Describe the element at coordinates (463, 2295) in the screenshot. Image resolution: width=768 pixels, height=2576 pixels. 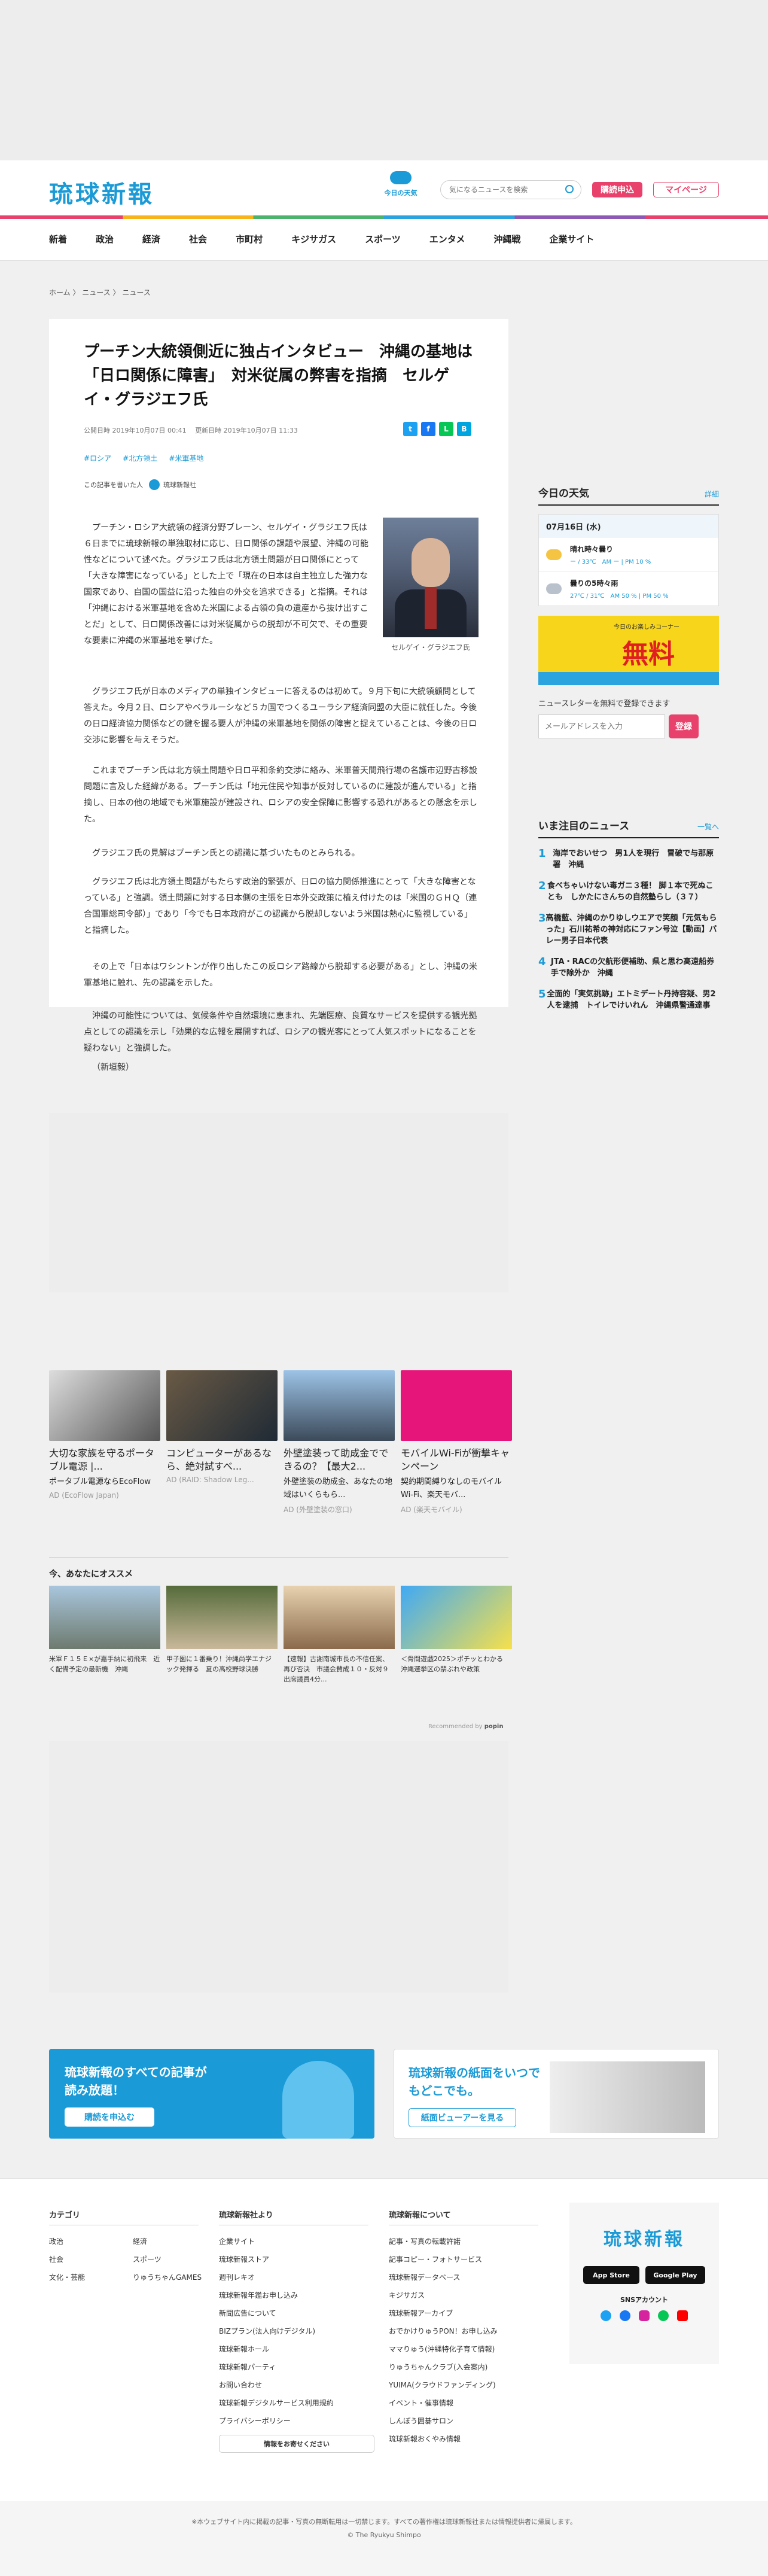
I see `footer-link: キジサガス` at that location.